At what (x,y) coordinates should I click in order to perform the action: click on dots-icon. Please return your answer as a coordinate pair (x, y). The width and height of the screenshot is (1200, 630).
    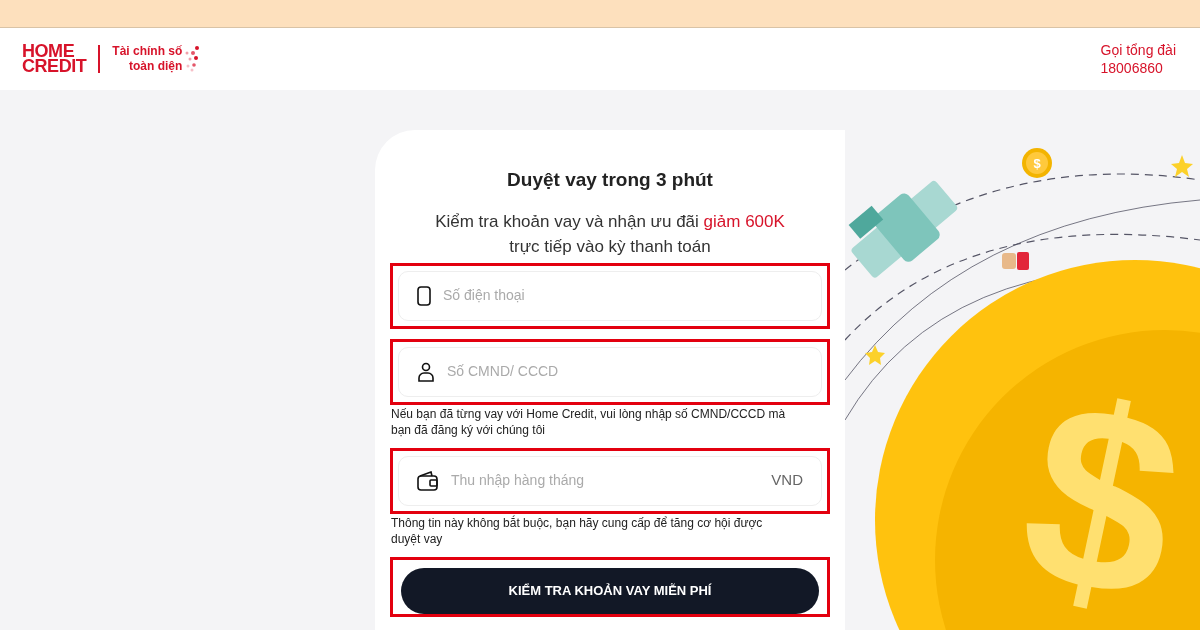
    Looking at the image, I should click on (192, 59).